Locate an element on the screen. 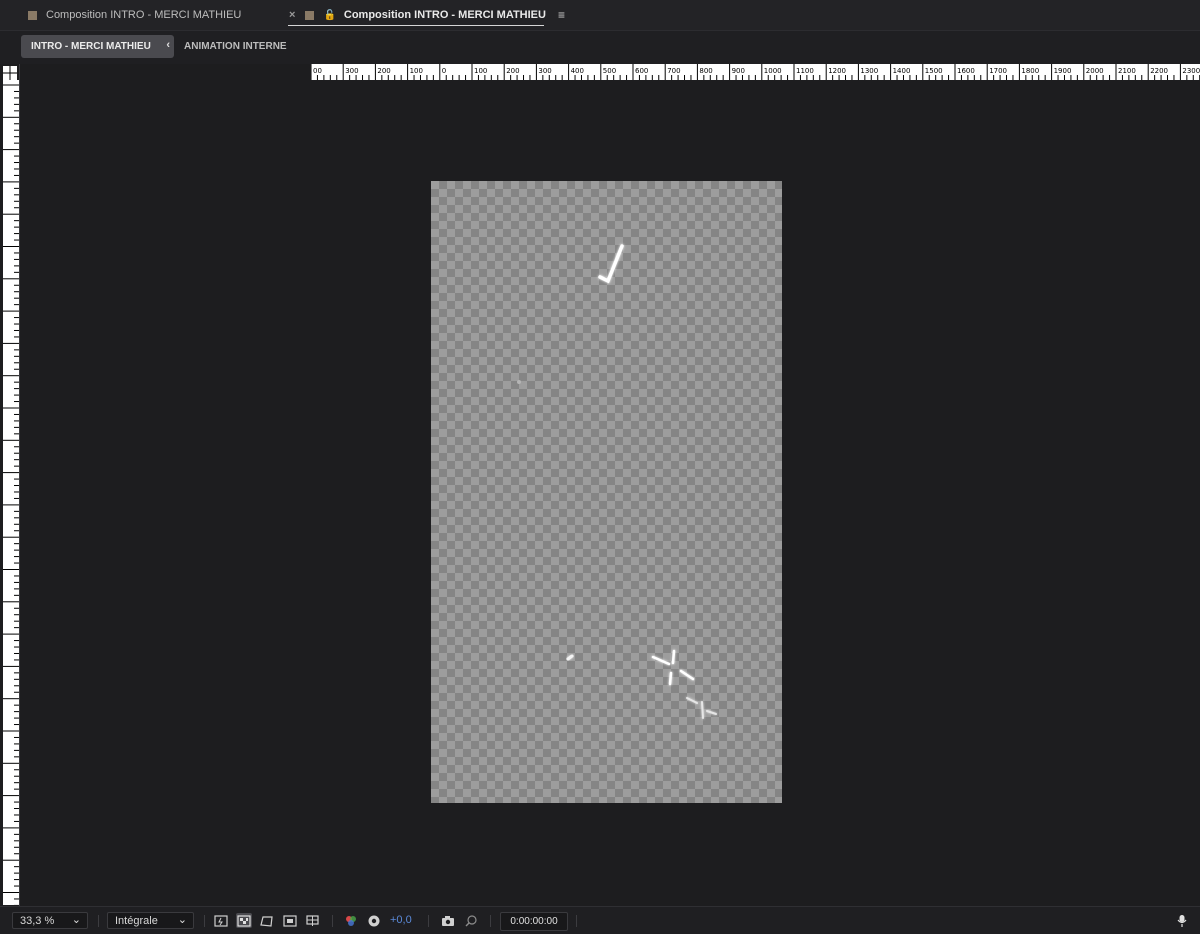  ruler-label: 500 is located at coordinates (609, 71).